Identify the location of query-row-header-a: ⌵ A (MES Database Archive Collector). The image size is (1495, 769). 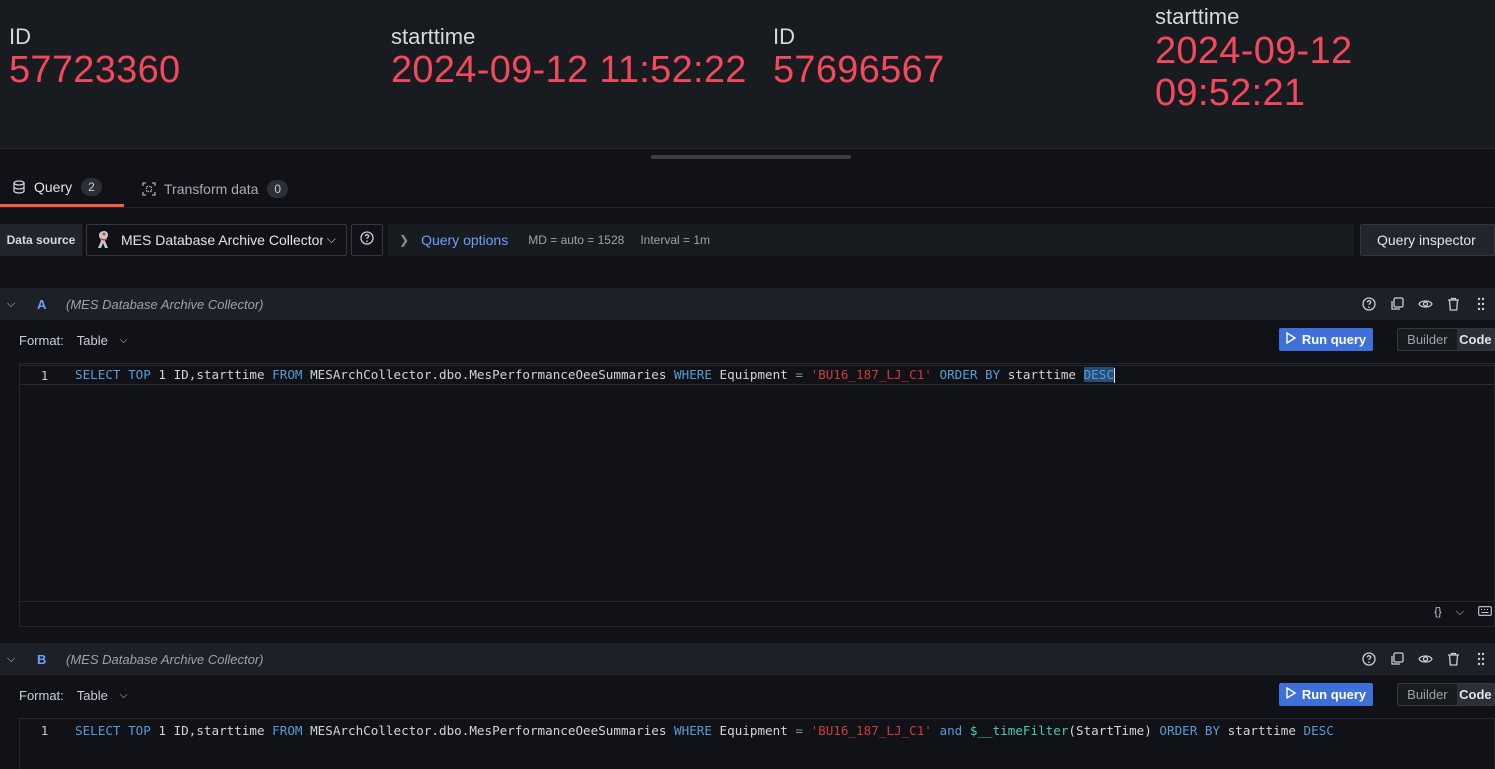
(747, 304).